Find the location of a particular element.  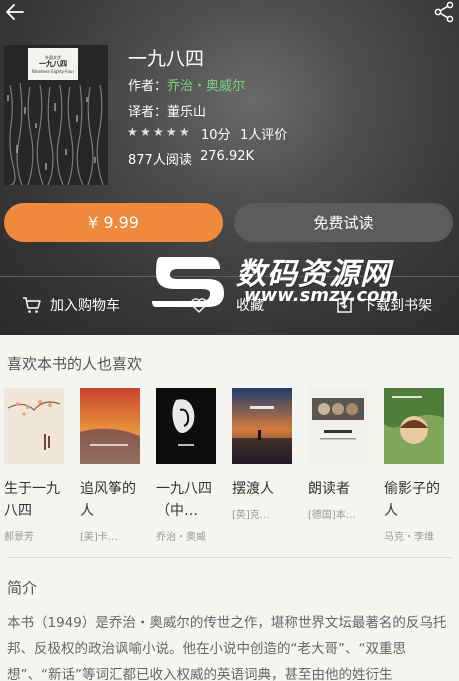

intro-title: 简介 is located at coordinates (22, 588).